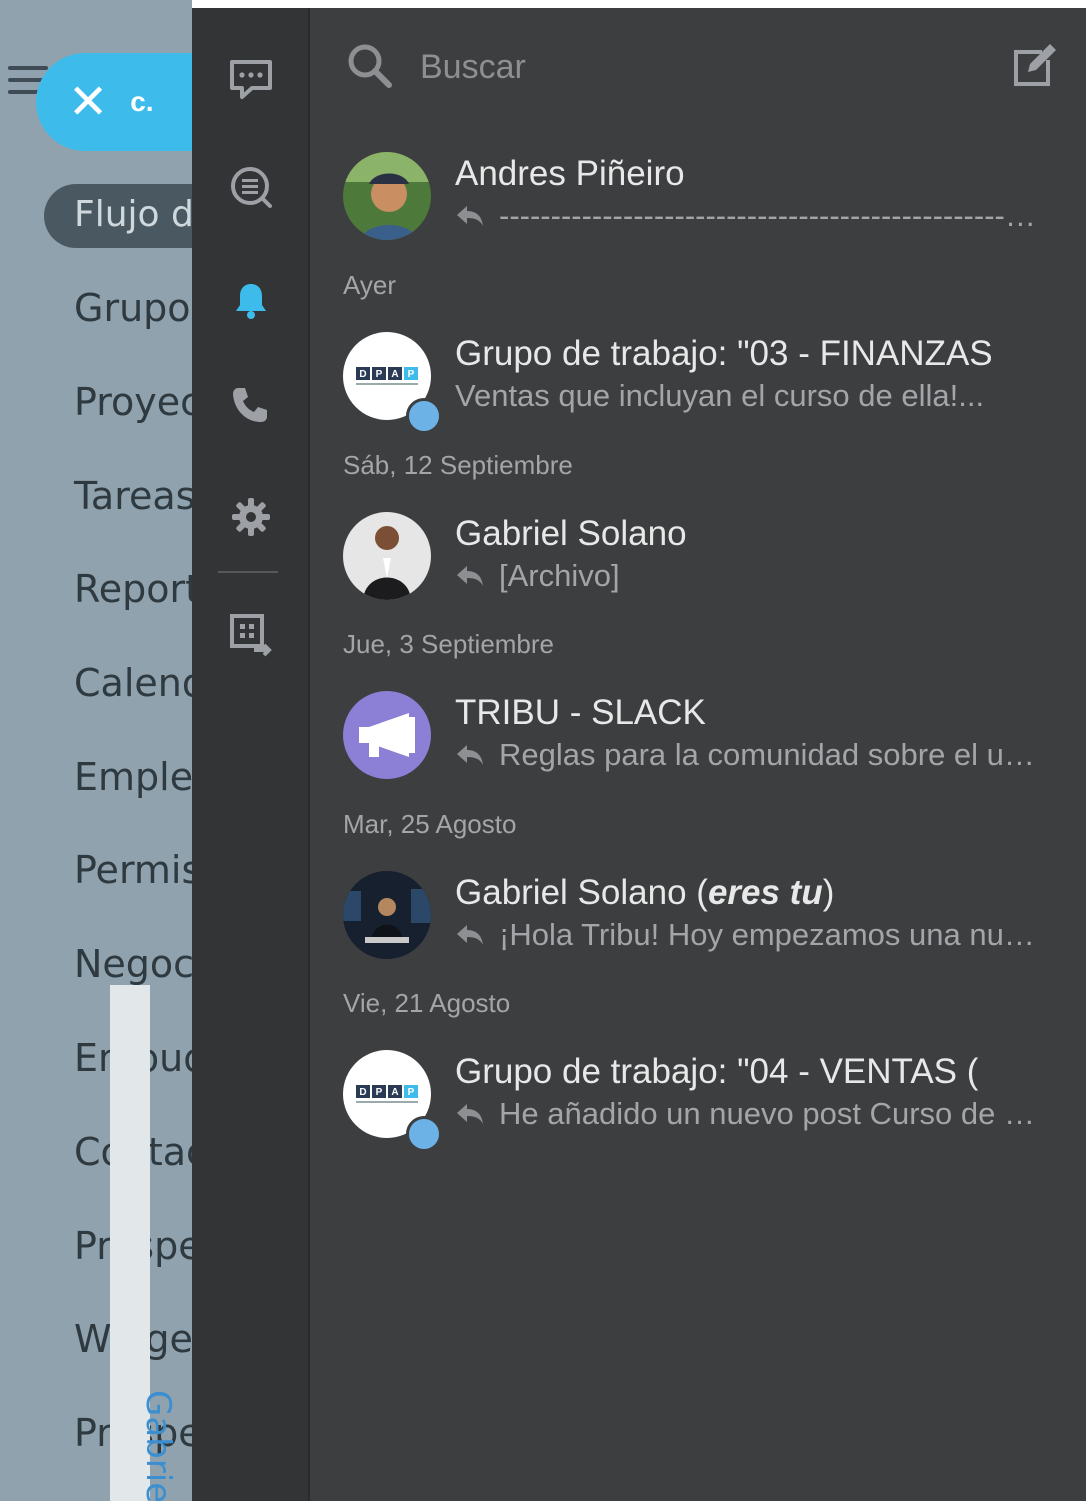 This screenshot has height=1501, width=1086. Describe the element at coordinates (251, 79) in the screenshot. I see `chat-bubble-icon` at that location.